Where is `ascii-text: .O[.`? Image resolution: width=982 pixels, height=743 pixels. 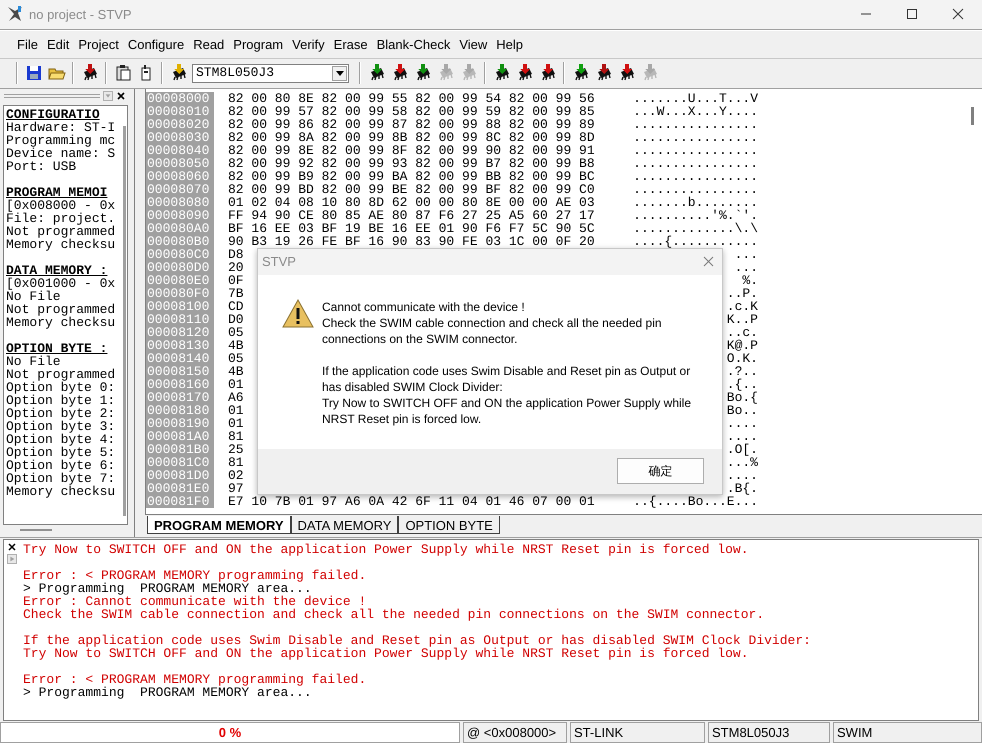
ascii-text: .O[. is located at coordinates (742, 449).